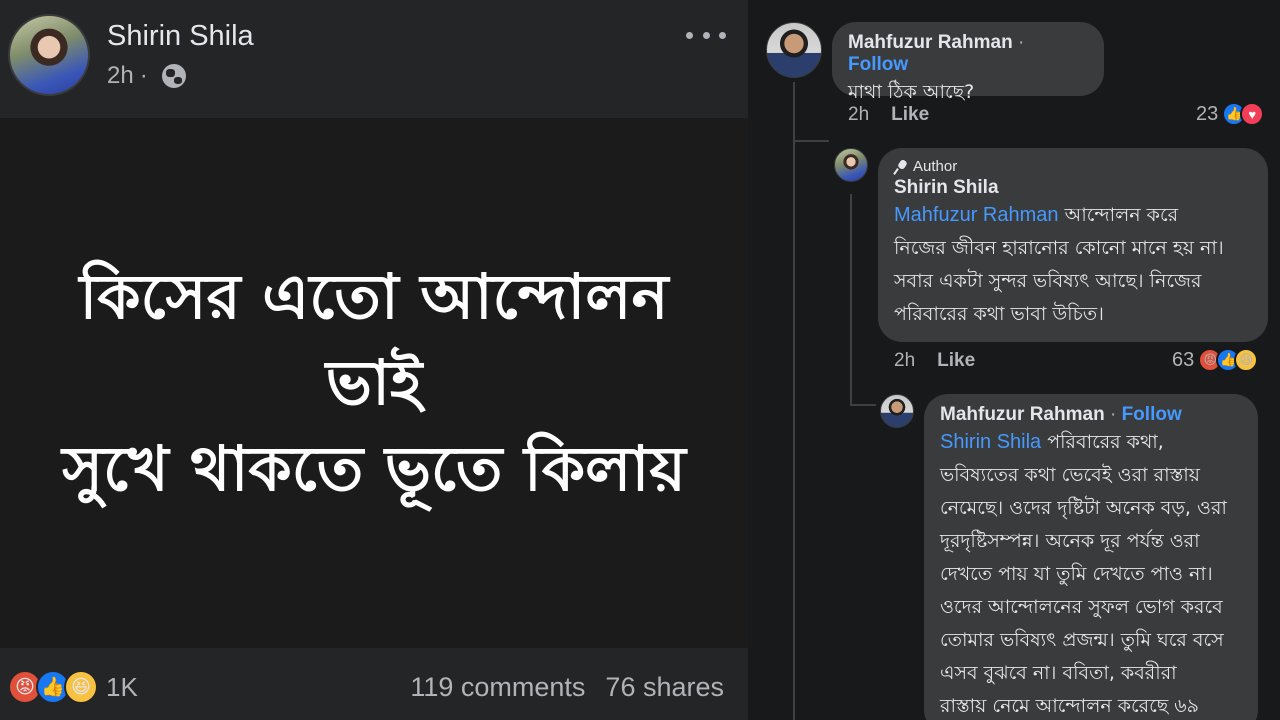 This screenshot has width=1280, height=720. Describe the element at coordinates (1121, 215) in the screenshot. I see `comment-text-line: আন্দোলন করে` at that location.